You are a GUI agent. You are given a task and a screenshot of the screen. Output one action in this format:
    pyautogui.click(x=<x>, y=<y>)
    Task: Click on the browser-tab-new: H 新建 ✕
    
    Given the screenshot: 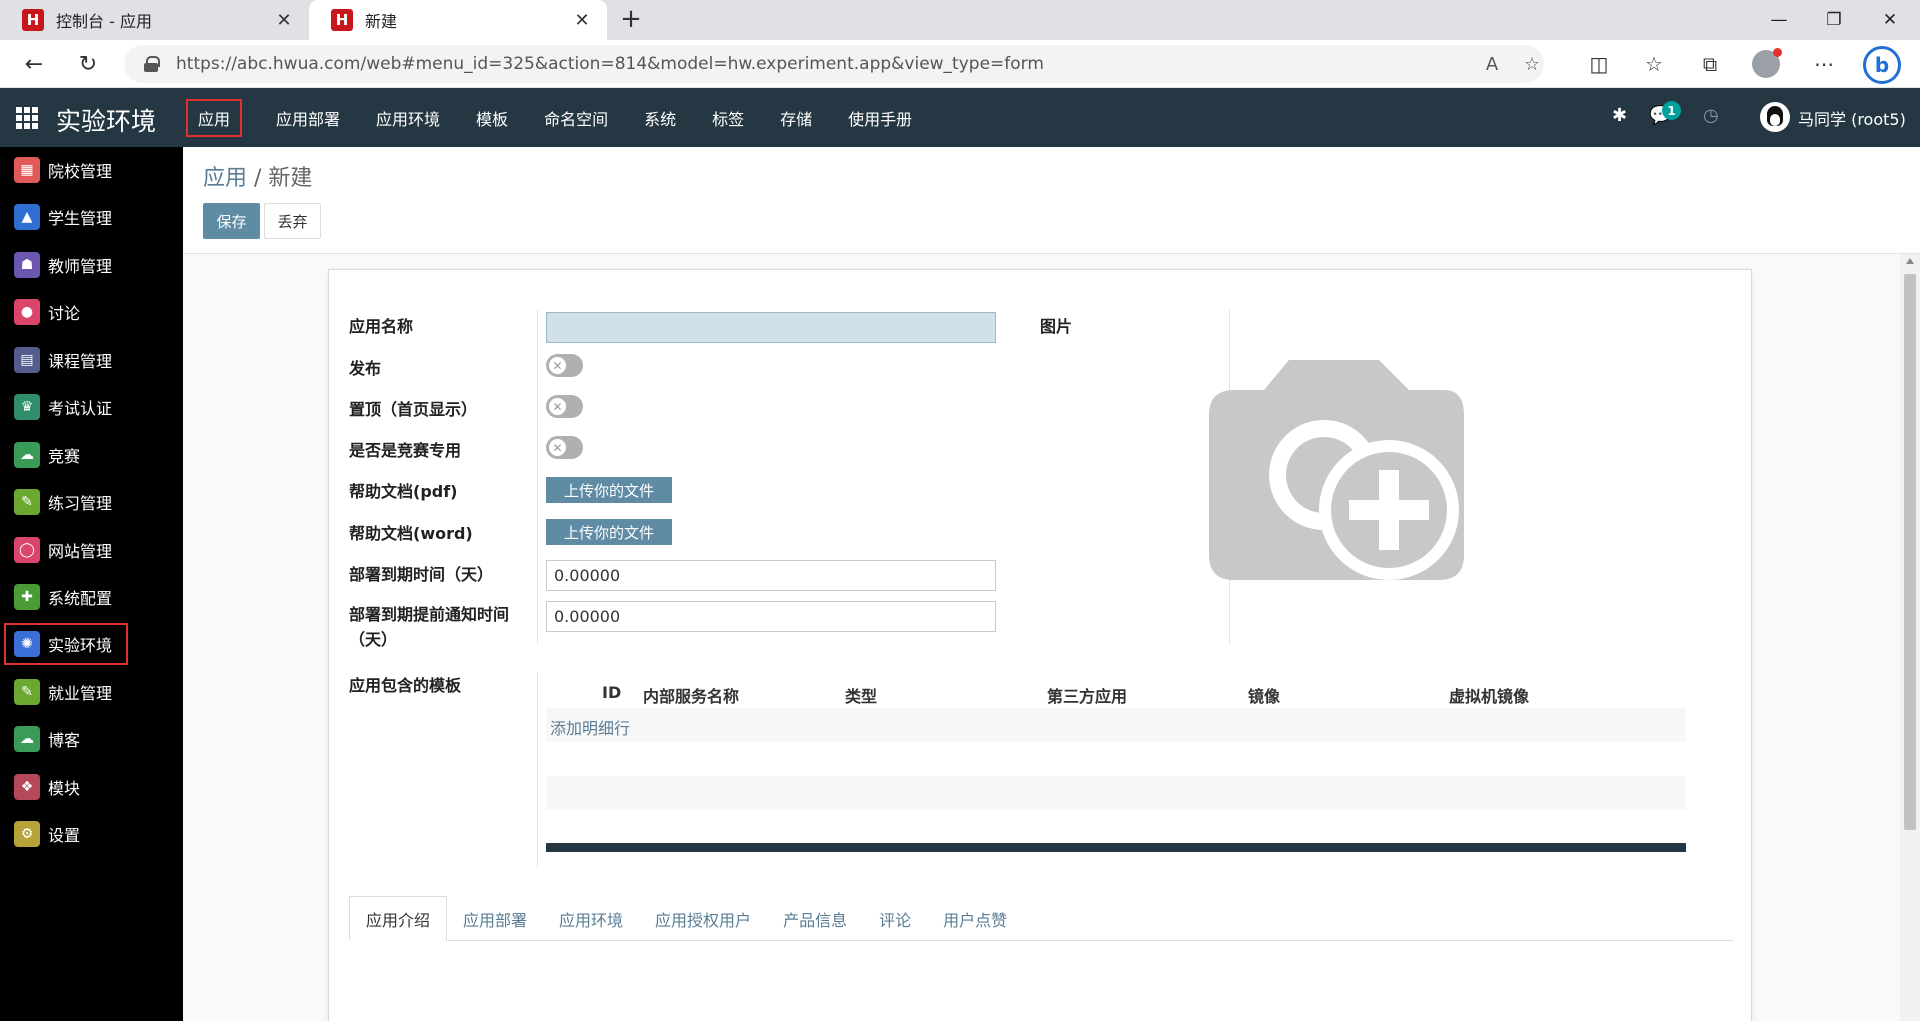 What is the action you would take?
    pyautogui.click(x=458, y=20)
    